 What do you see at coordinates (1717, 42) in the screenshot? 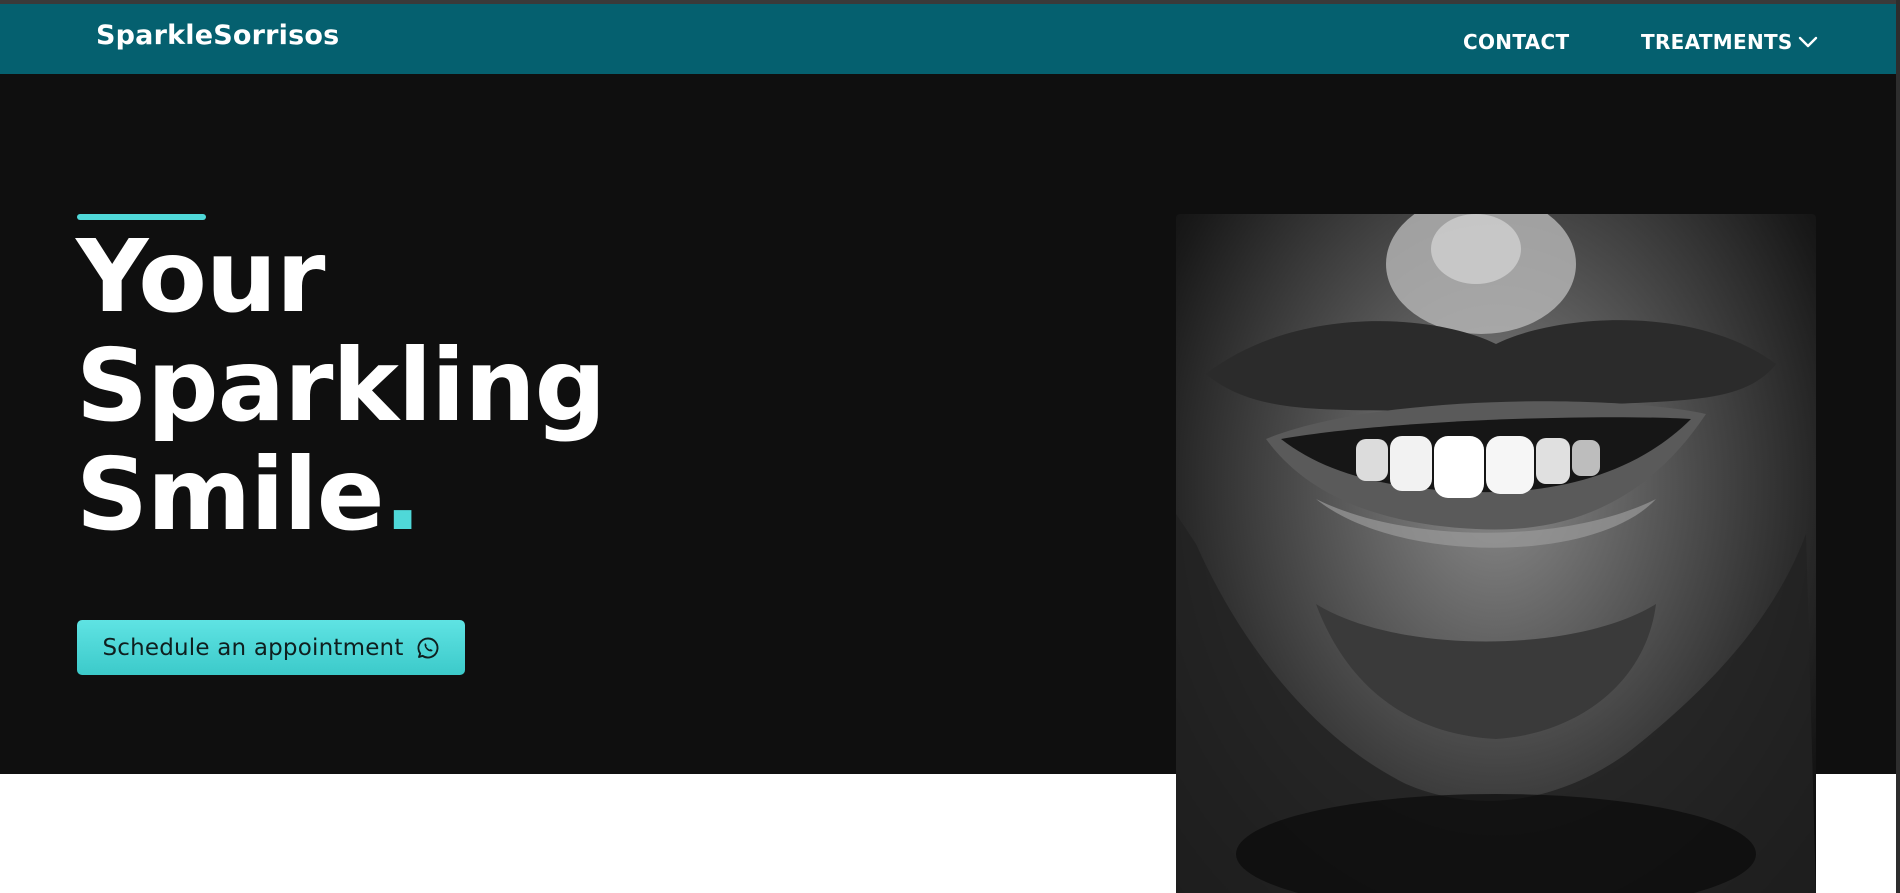
I see `nav-treatments-label: TREATMENTS` at bounding box center [1717, 42].